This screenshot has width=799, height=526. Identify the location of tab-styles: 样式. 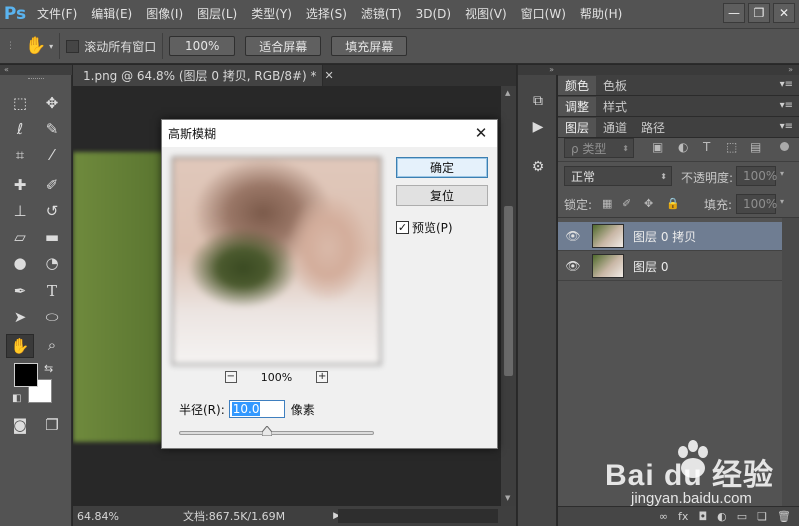
(615, 106).